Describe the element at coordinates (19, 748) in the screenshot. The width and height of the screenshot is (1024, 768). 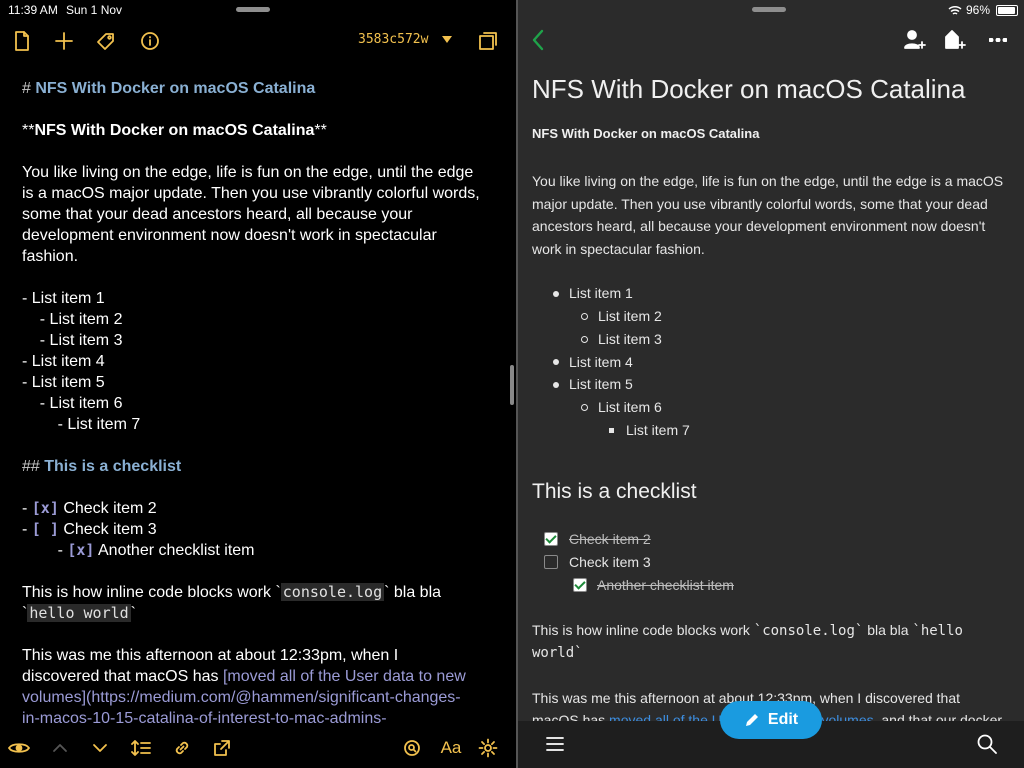
I see `eye-icon` at that location.